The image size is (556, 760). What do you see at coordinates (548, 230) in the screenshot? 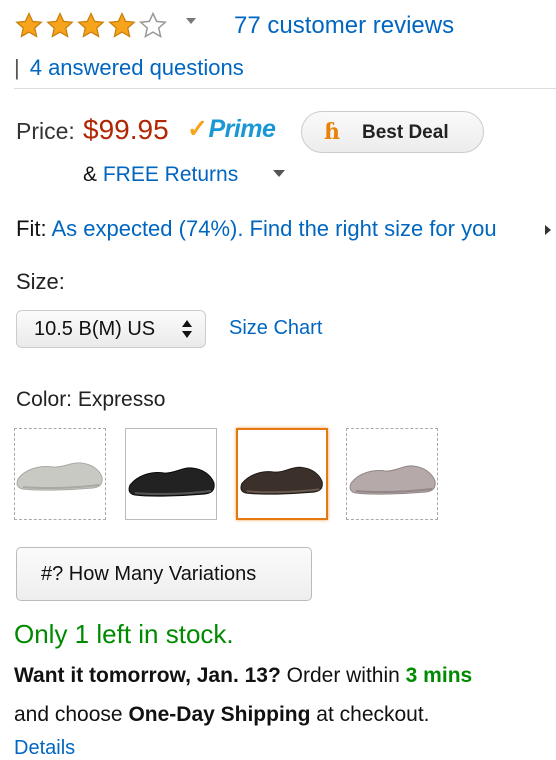
I see `chevron-right-icon` at bounding box center [548, 230].